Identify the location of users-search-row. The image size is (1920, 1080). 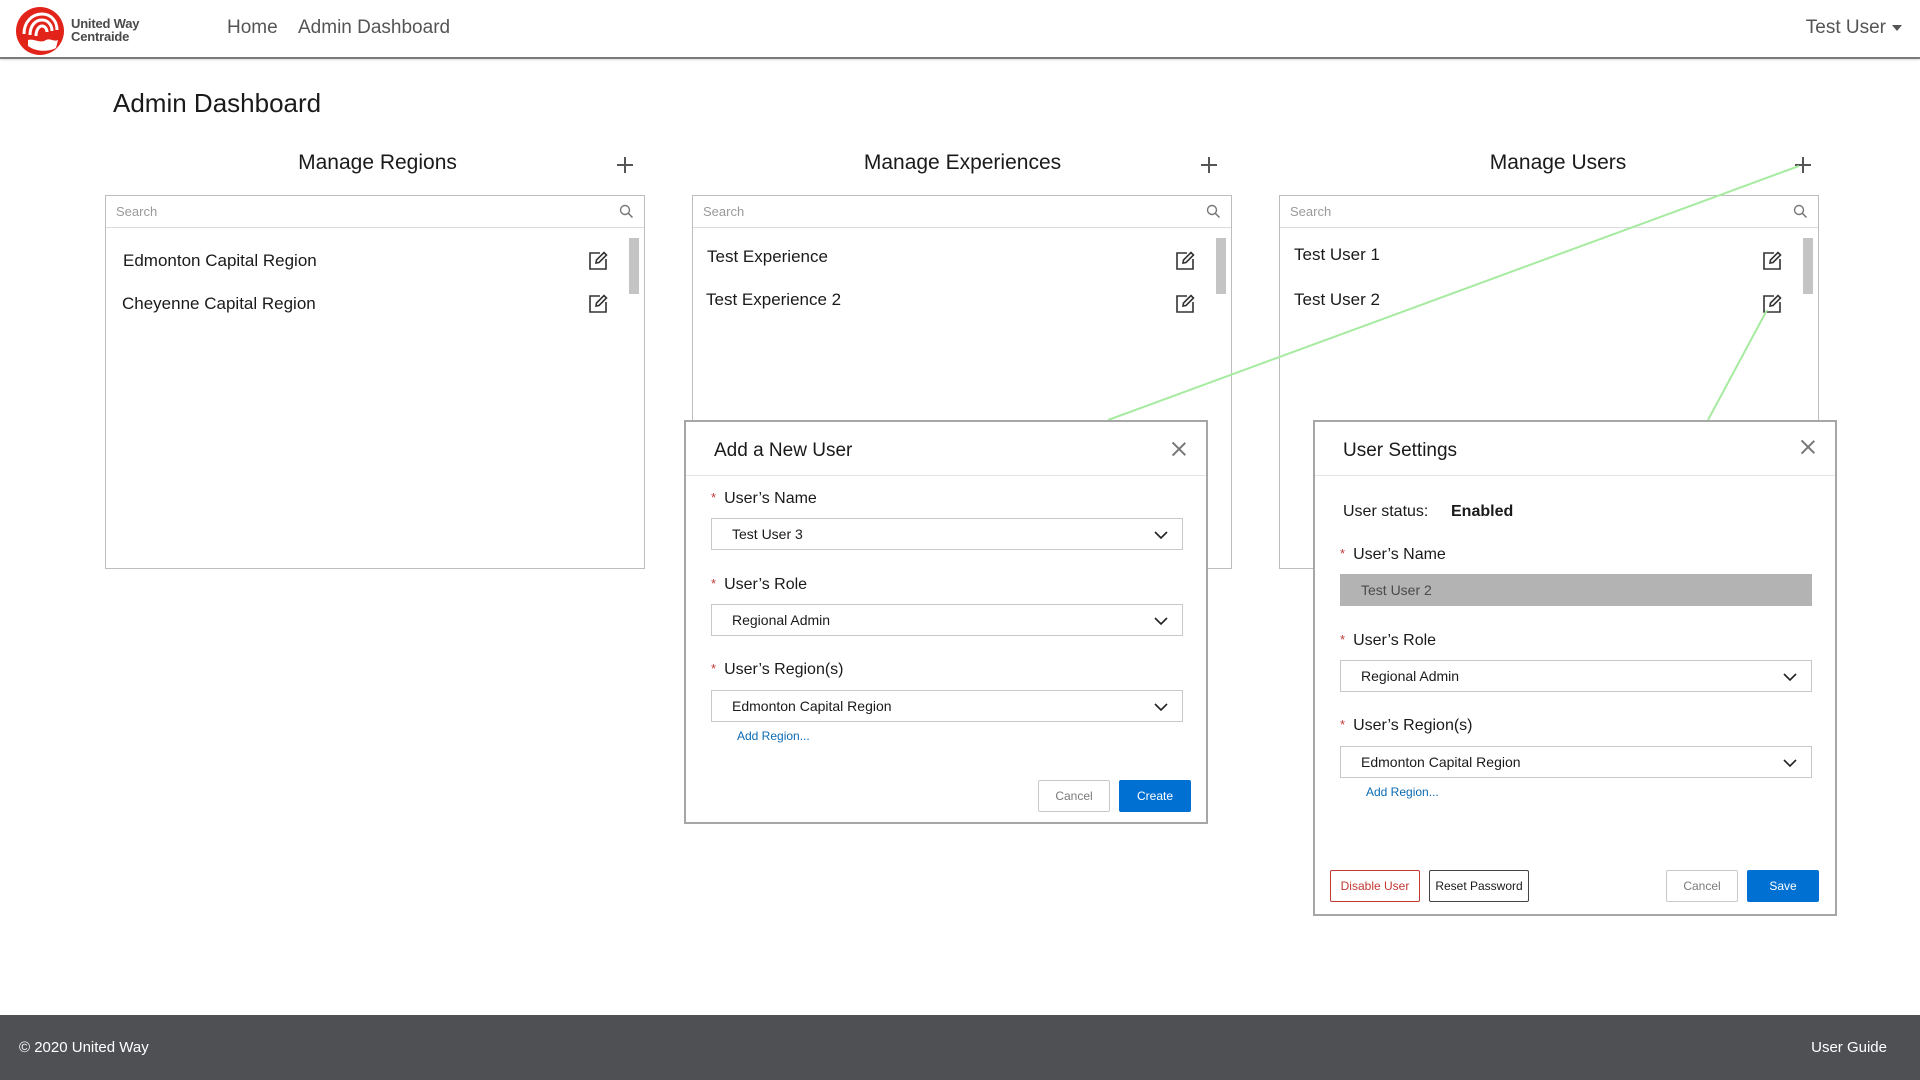
(1549, 212).